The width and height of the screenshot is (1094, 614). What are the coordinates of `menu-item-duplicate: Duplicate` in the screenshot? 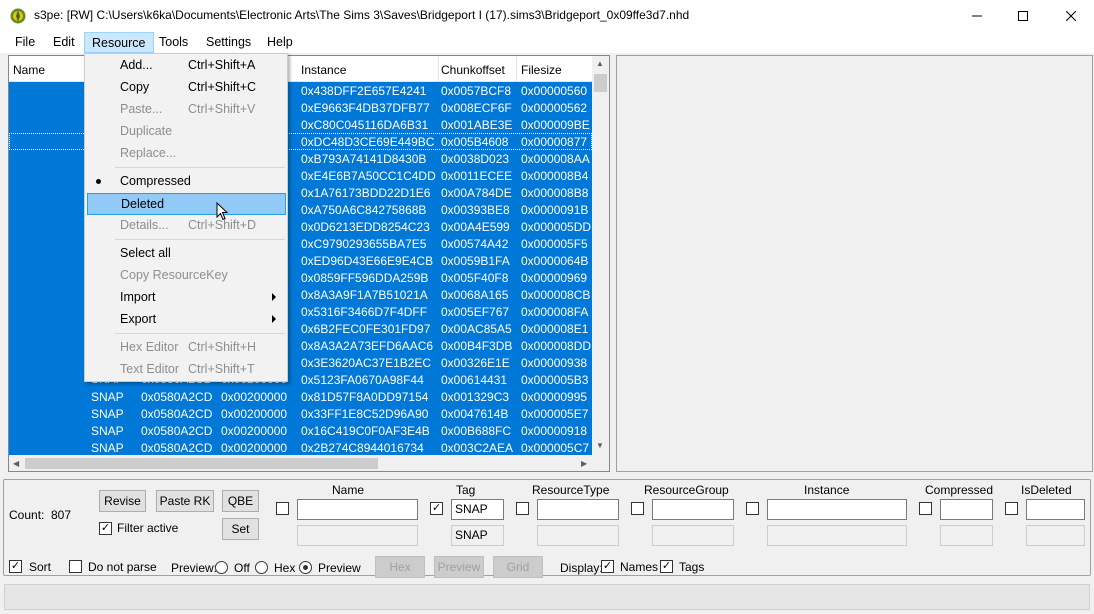 It's located at (186, 132).